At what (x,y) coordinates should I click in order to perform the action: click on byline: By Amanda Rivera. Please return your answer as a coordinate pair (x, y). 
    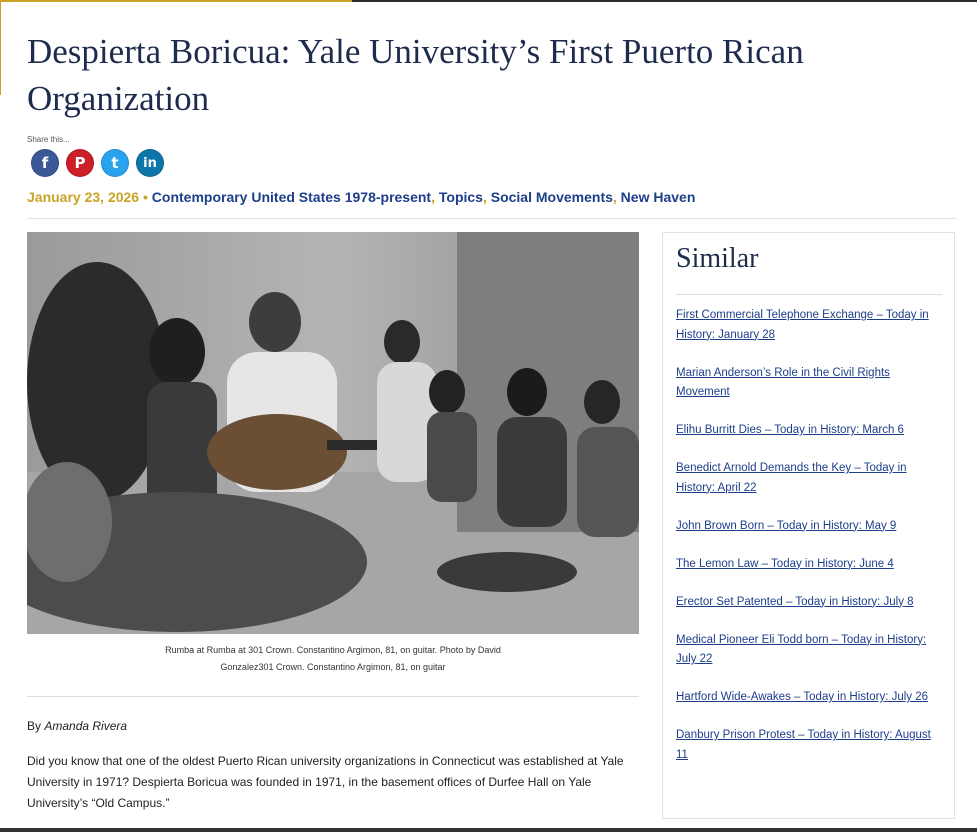
    Looking at the image, I should click on (77, 726).